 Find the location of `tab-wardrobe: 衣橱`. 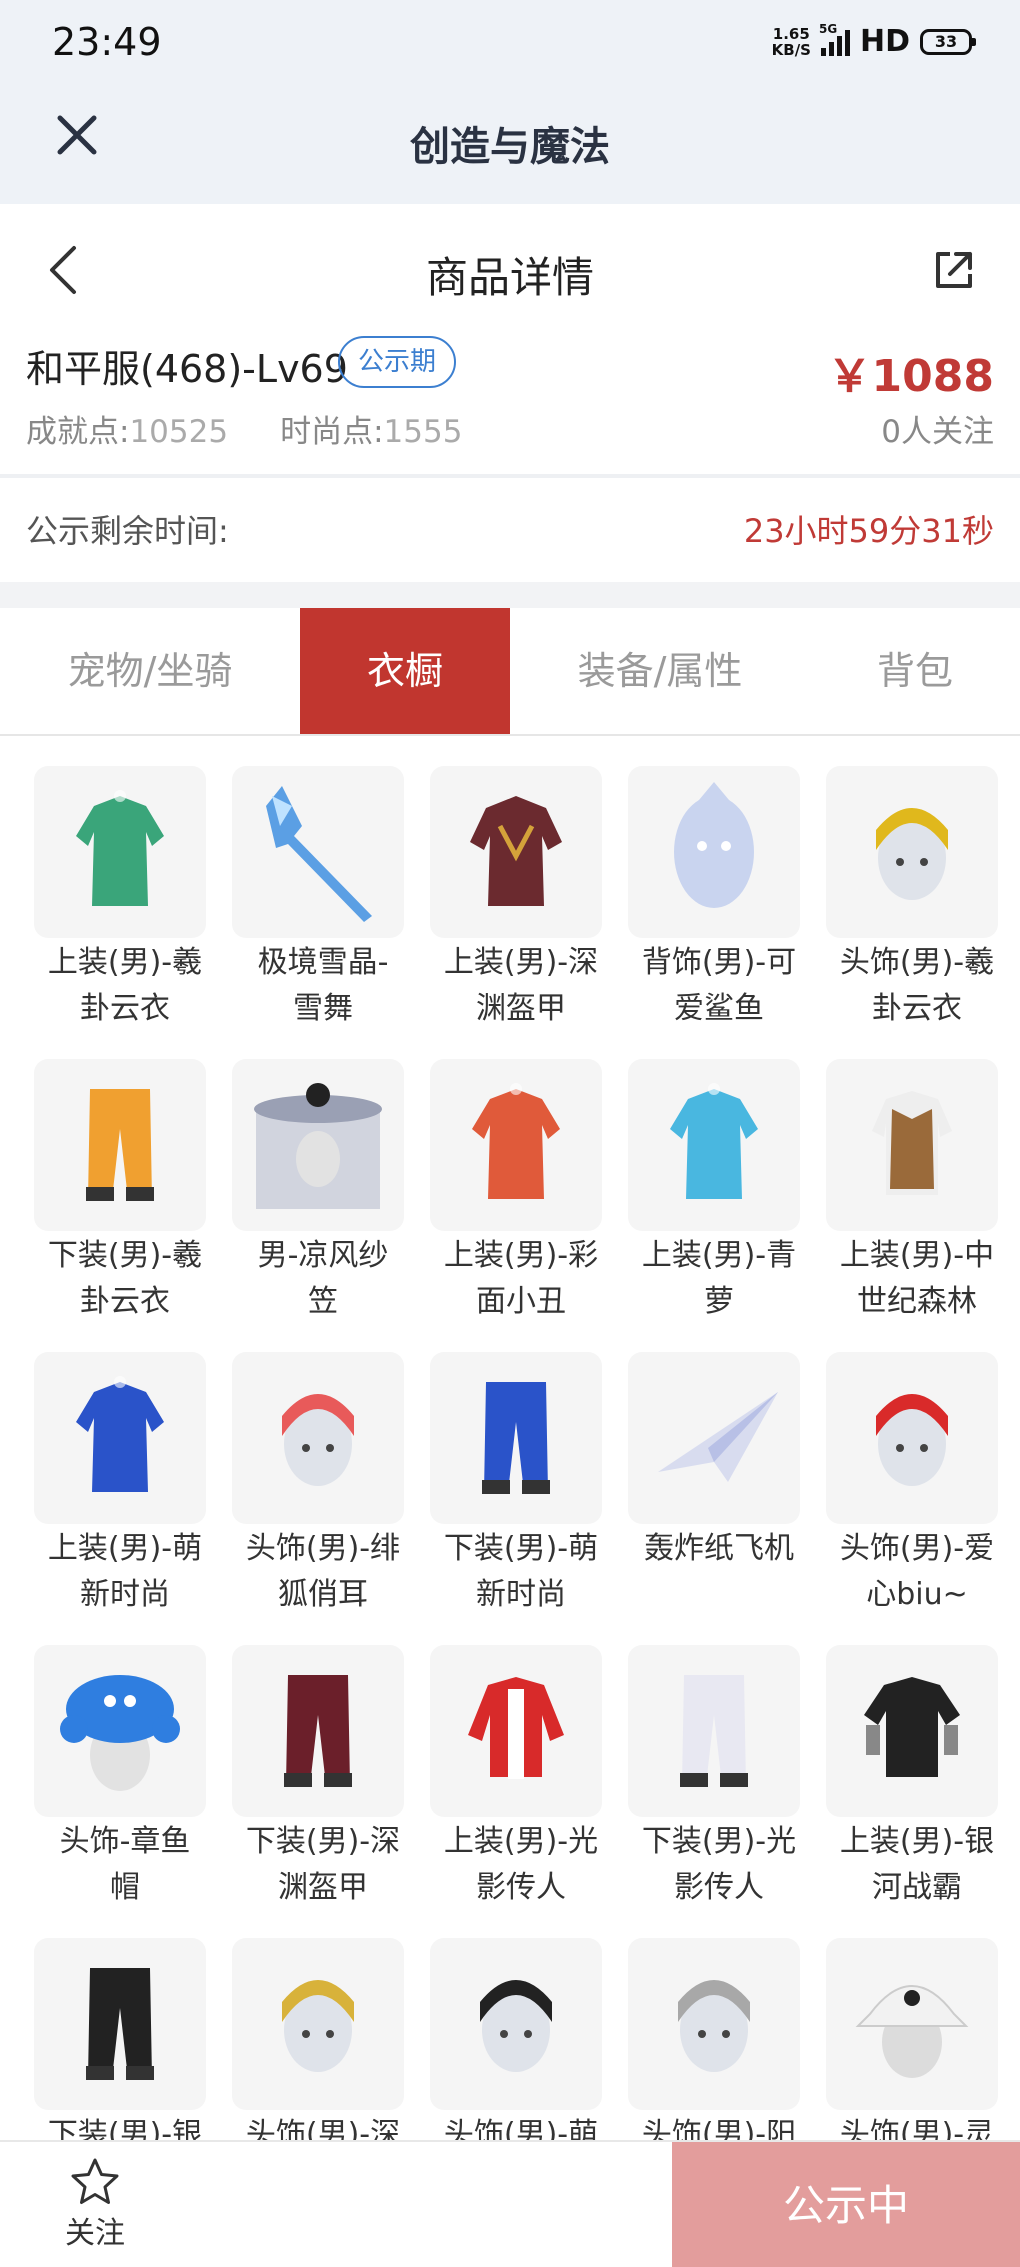

tab-wardrobe: 衣橱 is located at coordinates (405, 671).